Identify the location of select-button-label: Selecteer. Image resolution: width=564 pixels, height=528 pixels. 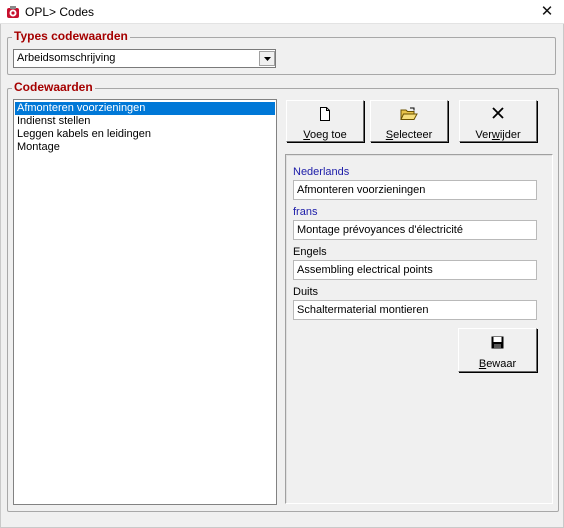
(409, 135).